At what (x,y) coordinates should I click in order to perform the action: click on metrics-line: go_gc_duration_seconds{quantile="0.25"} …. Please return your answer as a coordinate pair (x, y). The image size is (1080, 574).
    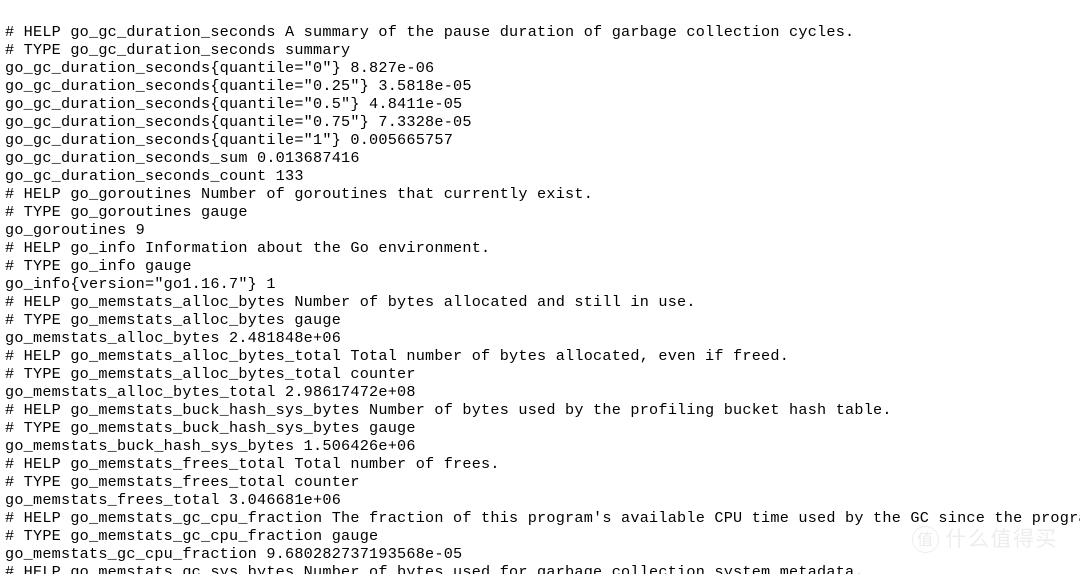
    Looking at the image, I should click on (238, 86).